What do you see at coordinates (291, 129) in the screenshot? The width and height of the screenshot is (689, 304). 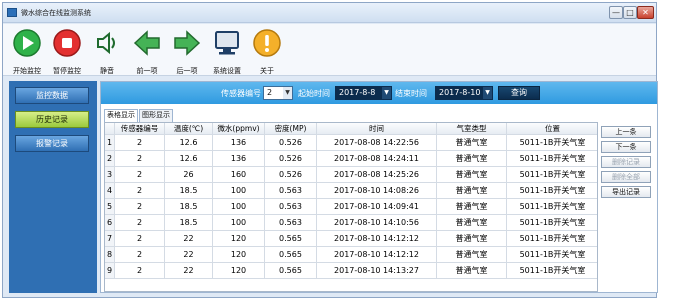 I see `table-header-cell: 密度(MP)` at bounding box center [291, 129].